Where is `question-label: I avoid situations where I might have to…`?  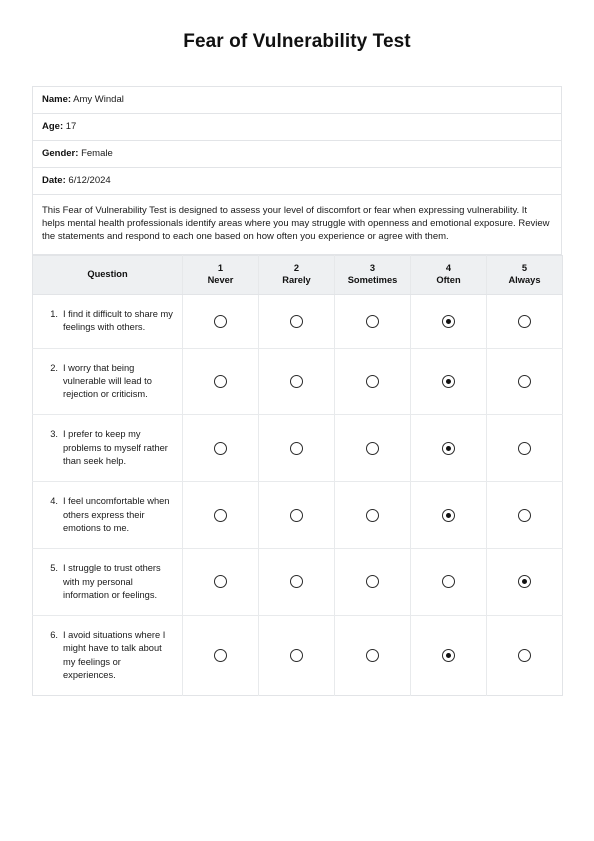
question-label: I avoid situations where I might have to… is located at coordinates (114, 655).